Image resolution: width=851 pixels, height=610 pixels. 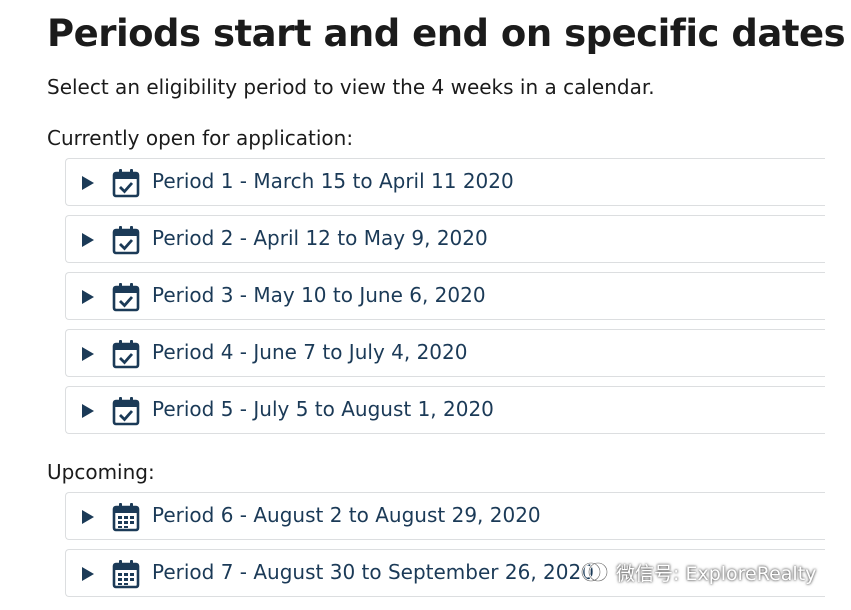 What do you see at coordinates (594, 572) in the screenshot?
I see `wechat-logo-icon` at bounding box center [594, 572].